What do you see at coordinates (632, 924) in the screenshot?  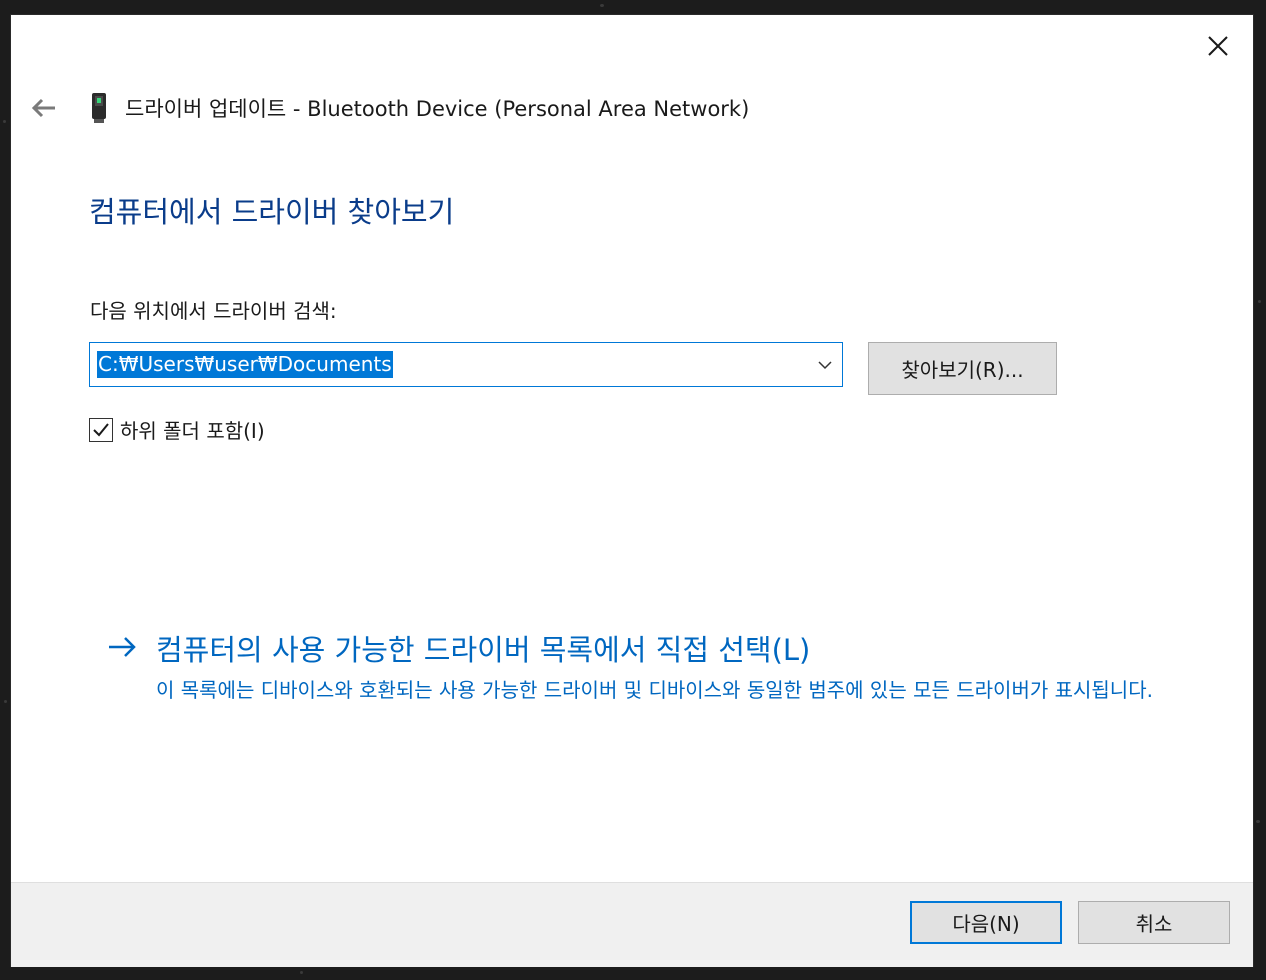 I see `dialog-footer: 다음(N) 취소` at bounding box center [632, 924].